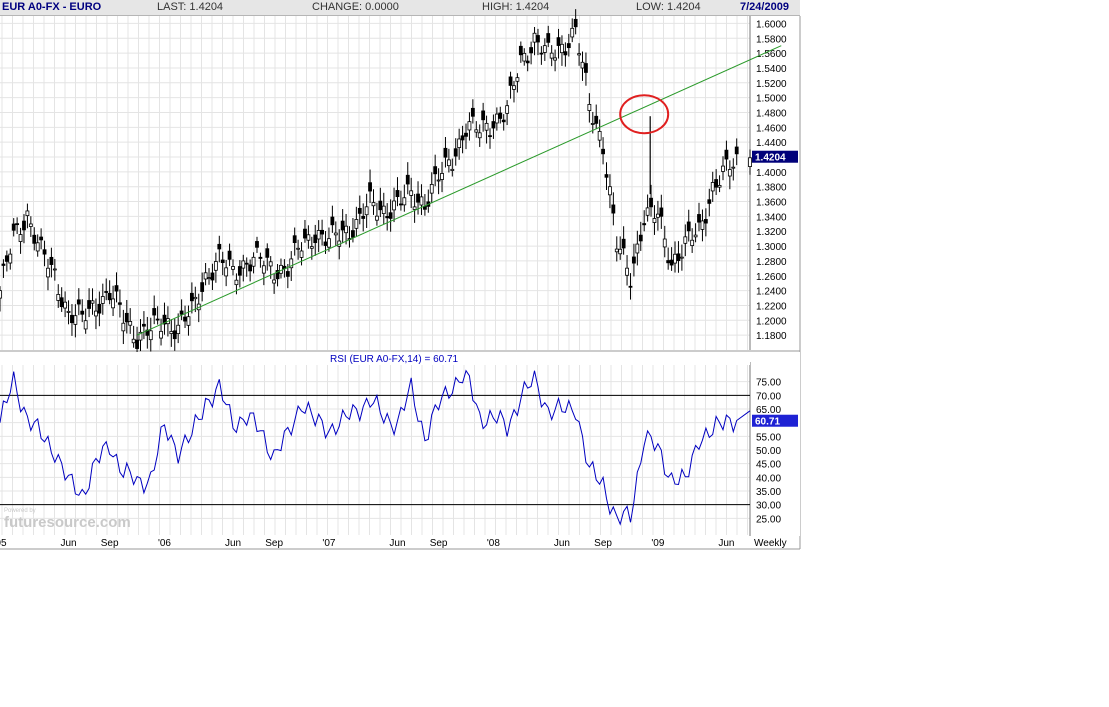  I want to click on rsi-tick-label: 35.00, so click(768, 492).